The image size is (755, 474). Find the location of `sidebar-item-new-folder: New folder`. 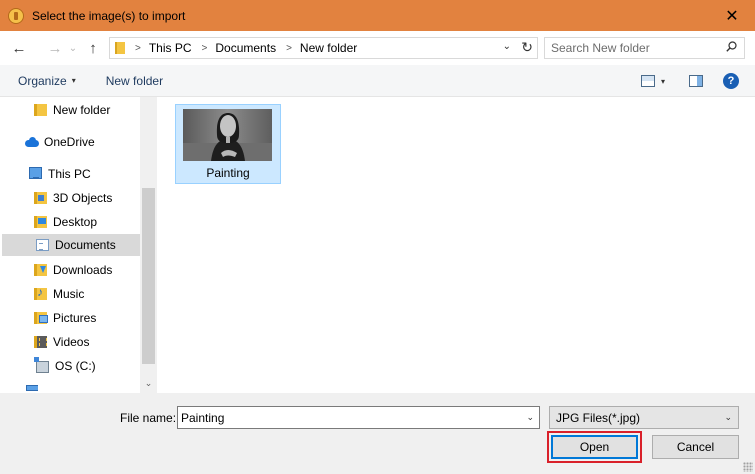

sidebar-item-new-folder: New folder is located at coordinates (70, 110).